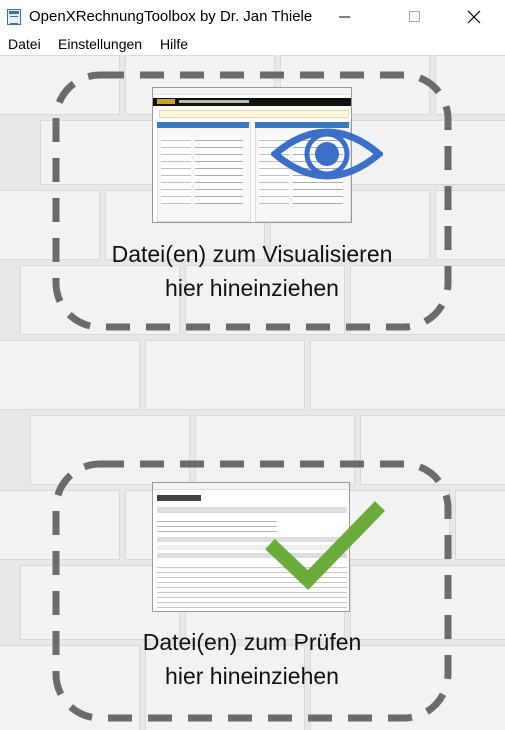 The height and width of the screenshot is (730, 505). I want to click on minimize-button, so click(345, 16).